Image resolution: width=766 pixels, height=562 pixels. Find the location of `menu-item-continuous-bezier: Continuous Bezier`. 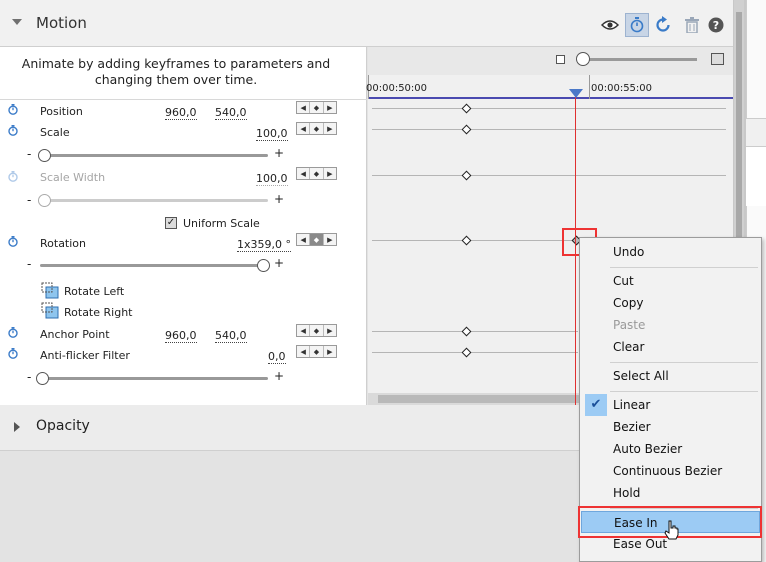

menu-item-continuous-bezier: Continuous Bezier is located at coordinates (670, 471).